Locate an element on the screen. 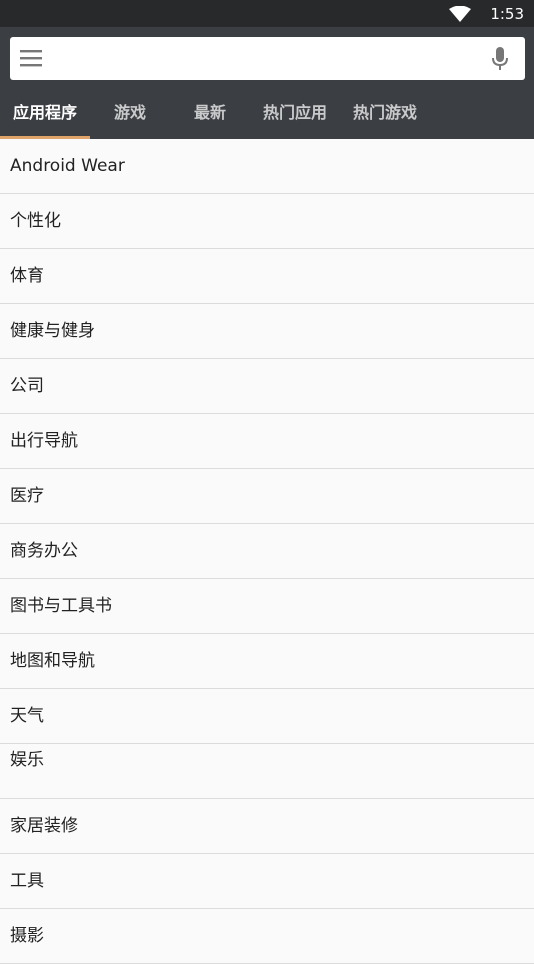 The width and height of the screenshot is (534, 964). tab-top-apps: 热门应用 is located at coordinates (295, 116).